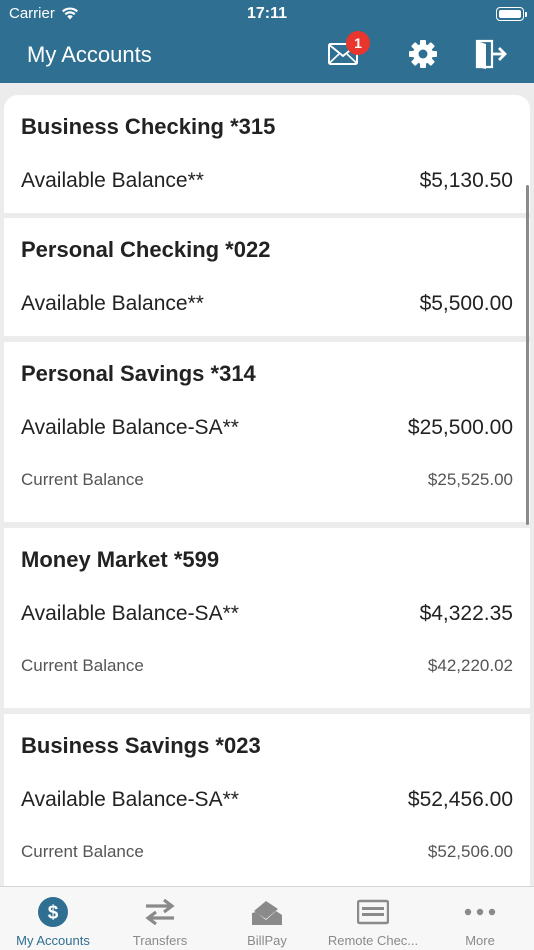  I want to click on clock: 17:11, so click(267, 13).